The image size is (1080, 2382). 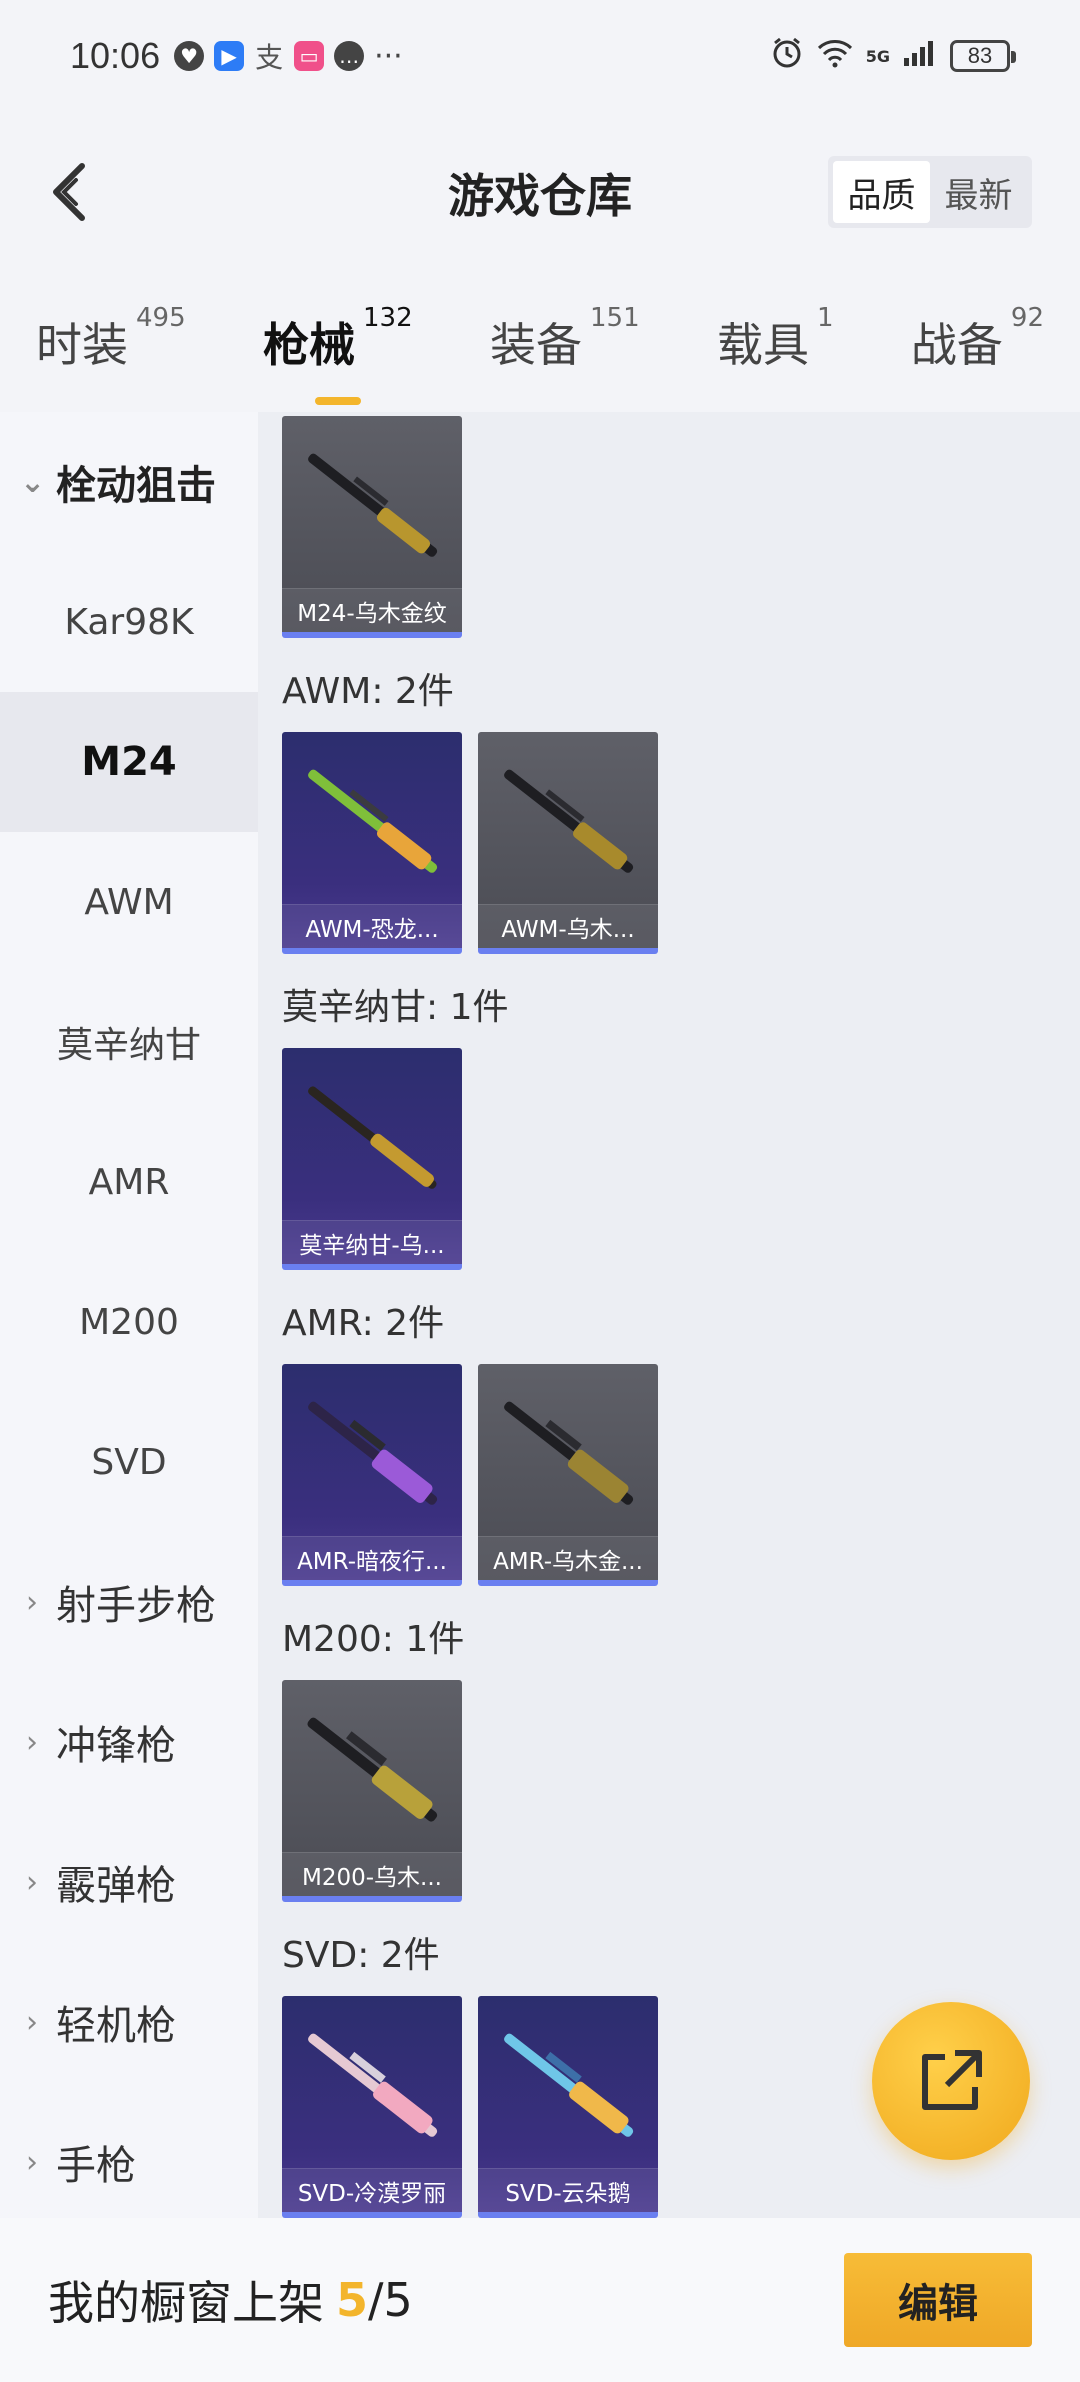 I want to click on more-dots-icon: ···, so click(x=388, y=56).